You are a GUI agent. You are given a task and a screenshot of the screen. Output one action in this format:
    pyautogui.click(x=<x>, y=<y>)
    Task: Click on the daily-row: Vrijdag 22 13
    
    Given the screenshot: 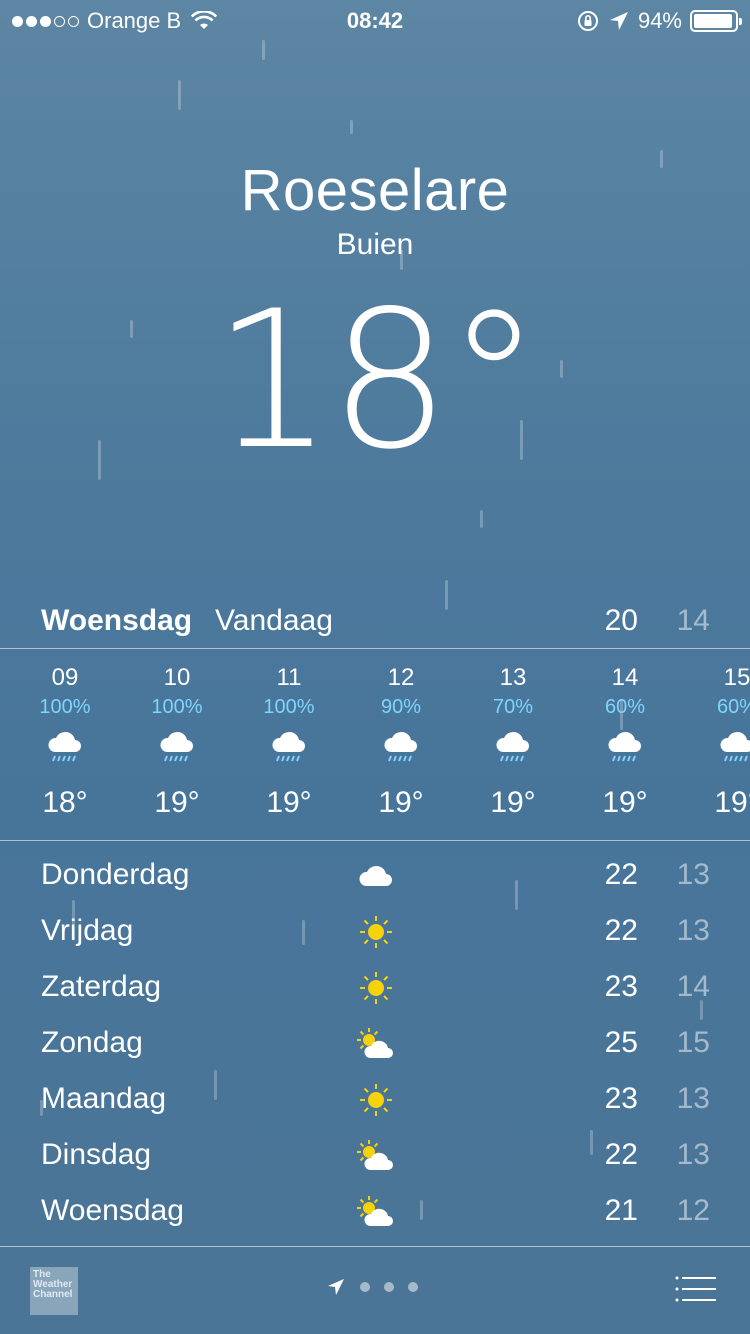 What is the action you would take?
    pyautogui.click(x=375, y=932)
    